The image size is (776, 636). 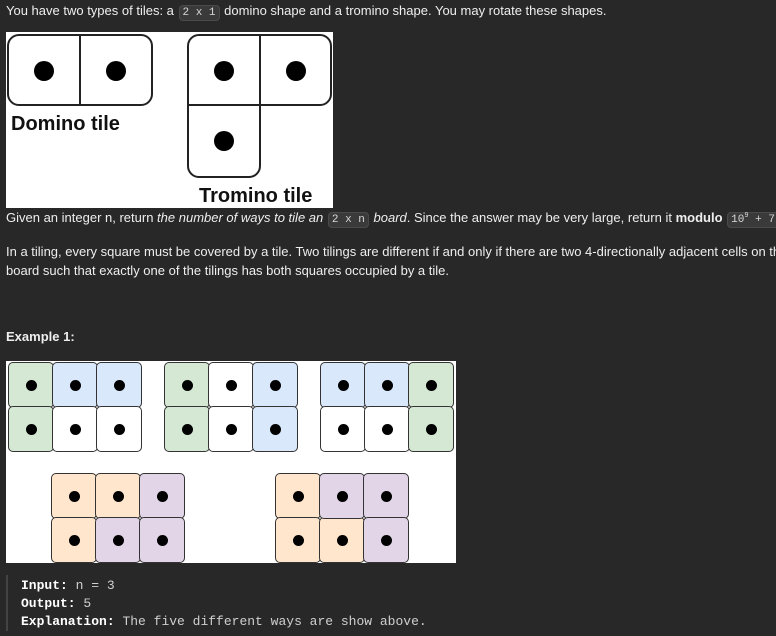 I want to click on output-value: 5, so click(x=87, y=603).